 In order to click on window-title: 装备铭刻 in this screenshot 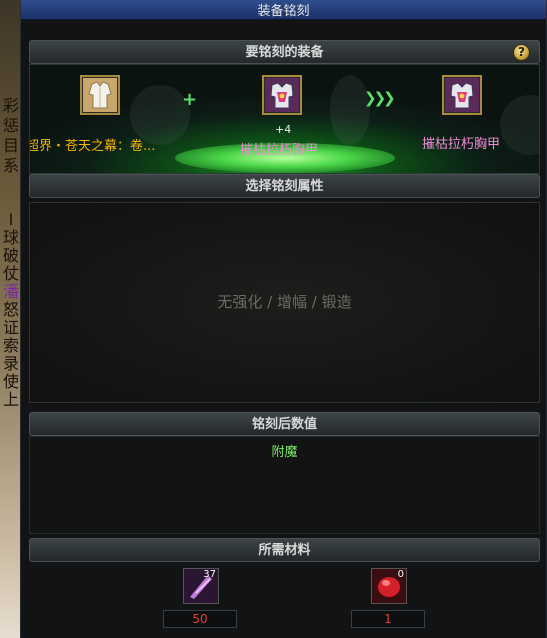, I will do `click(283, 11)`.